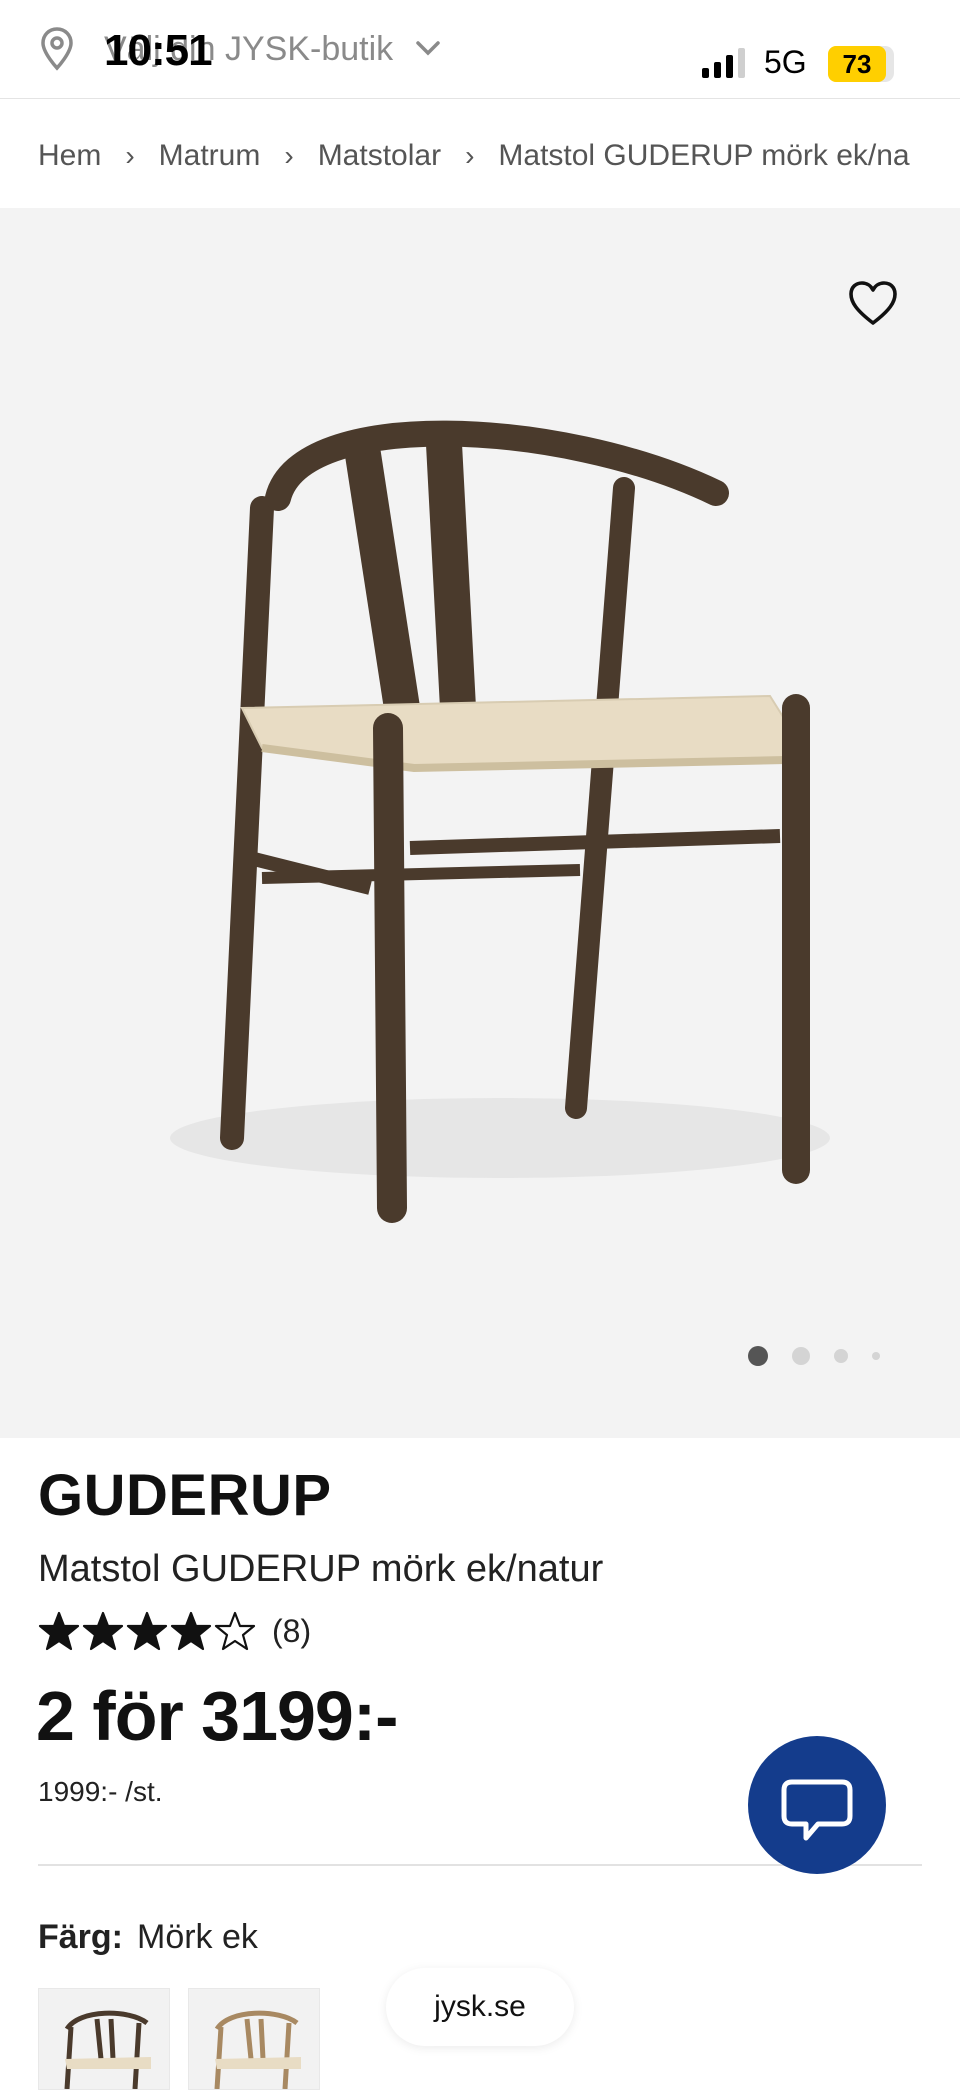 This screenshot has width=960, height=2090. I want to click on unit-price: 1999:- /st., so click(100, 1791).